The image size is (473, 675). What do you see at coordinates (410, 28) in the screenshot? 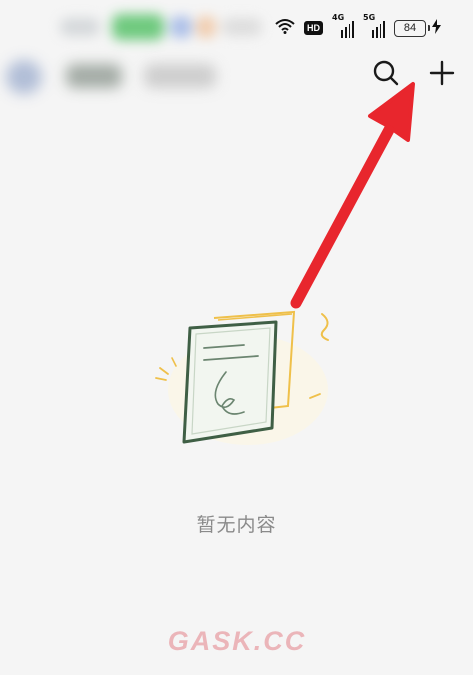
I see `battery-level: 84` at bounding box center [410, 28].